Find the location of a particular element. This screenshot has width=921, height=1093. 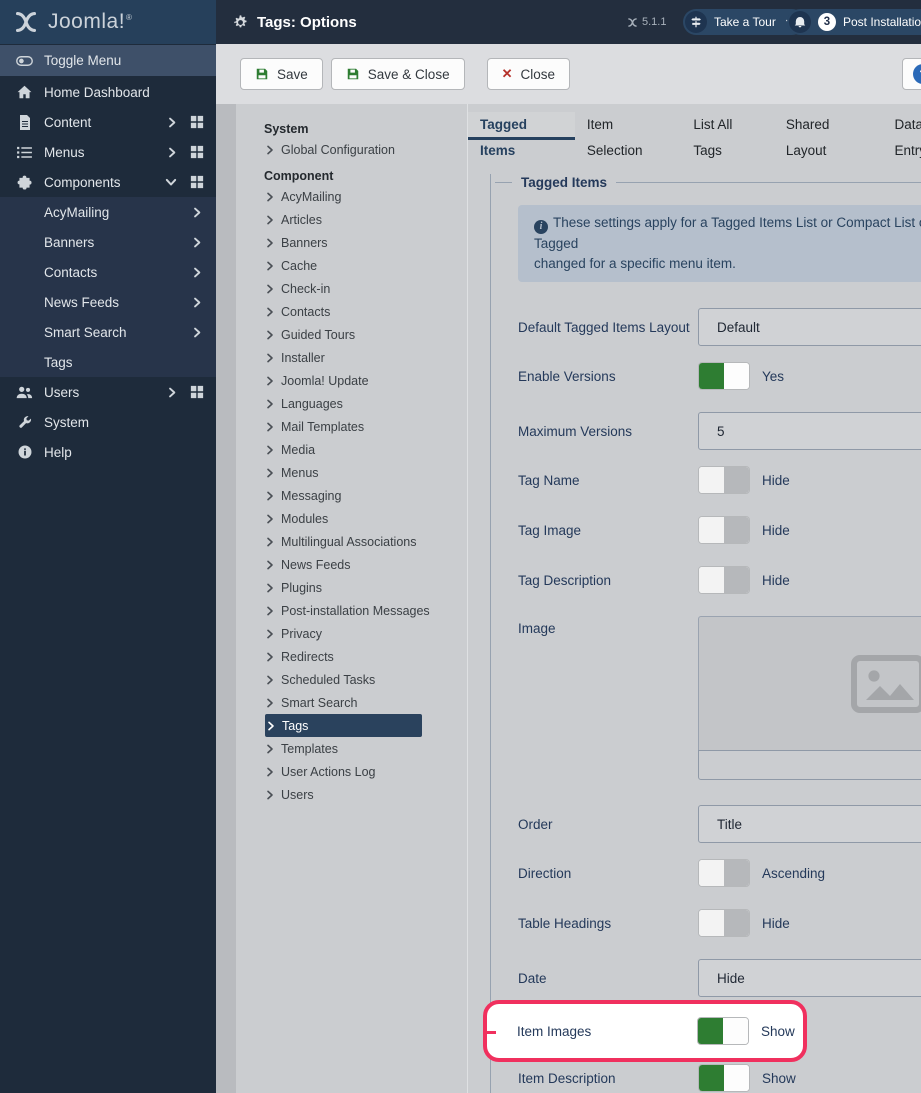

tree-item-contacts: Contacts is located at coordinates (351, 311).